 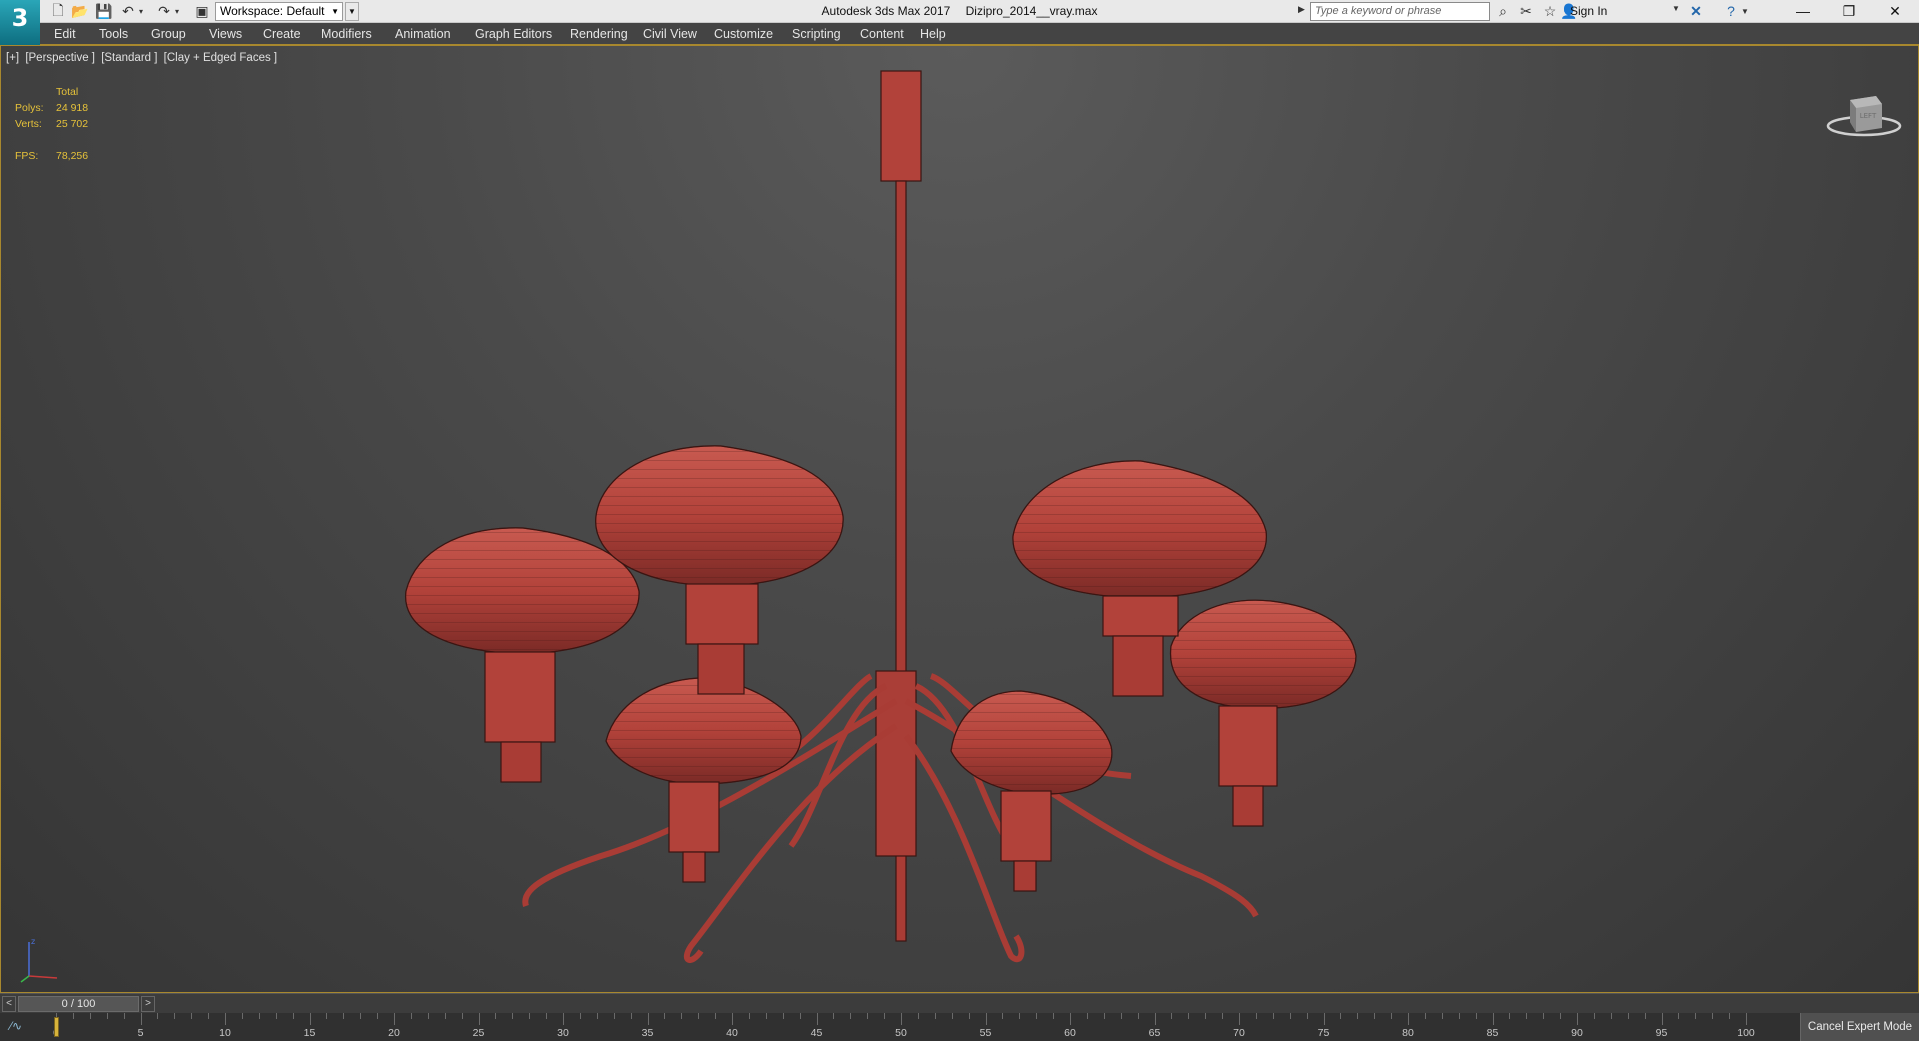 I want to click on timeline-tick-label: 60, so click(x=1070, y=1033).